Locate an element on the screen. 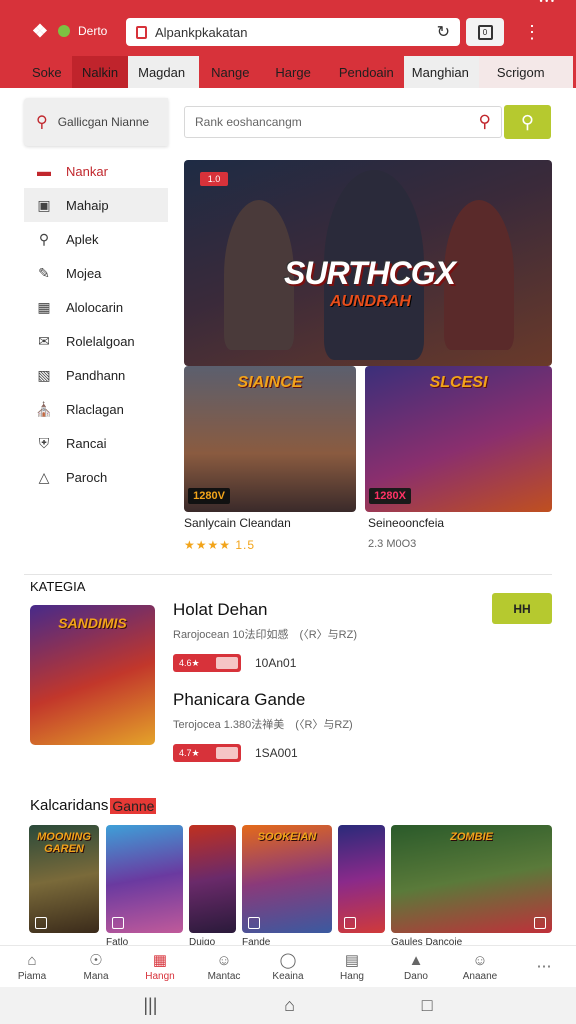 The height and width of the screenshot is (1024, 576). game-thumb-6: ZOMBIE is located at coordinates (471, 879).